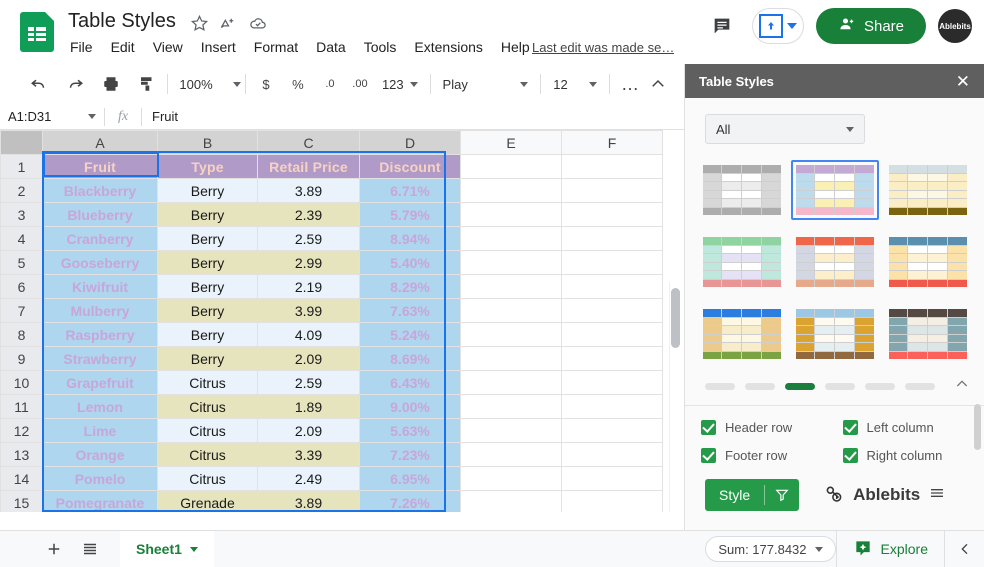  I want to click on cell-e15, so click(511, 501).